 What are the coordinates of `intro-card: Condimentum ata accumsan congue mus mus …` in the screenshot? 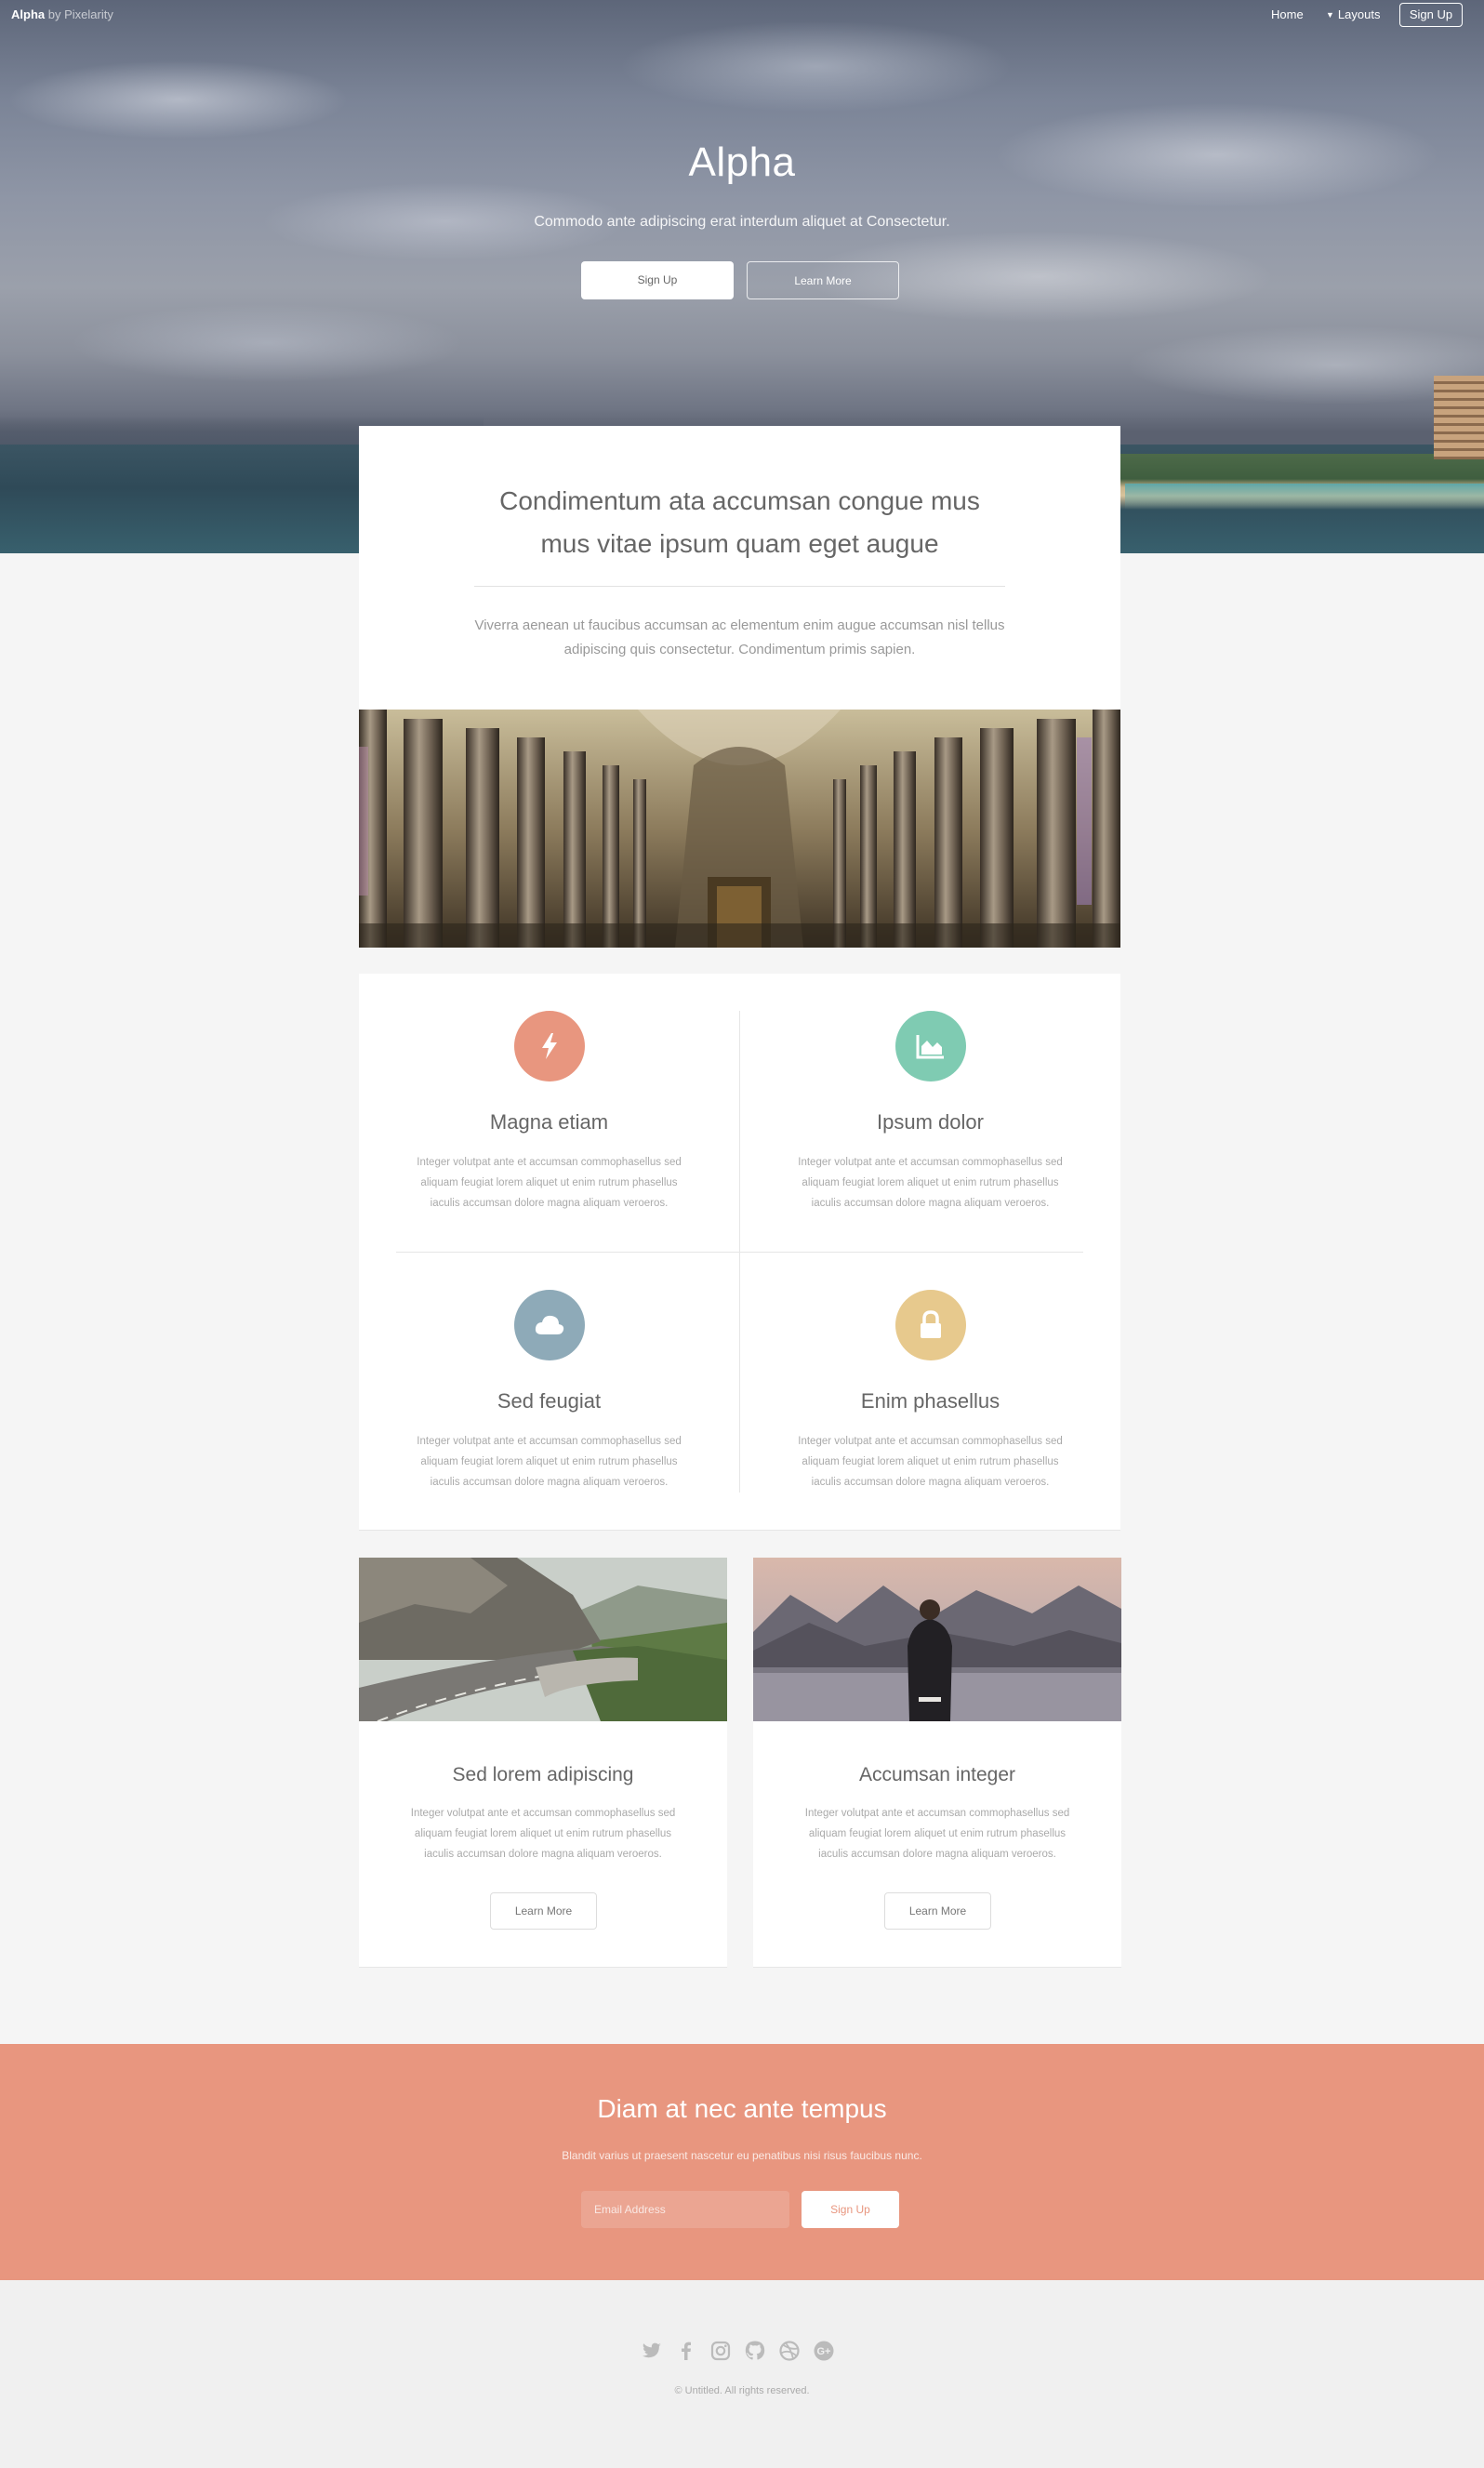 It's located at (739, 568).